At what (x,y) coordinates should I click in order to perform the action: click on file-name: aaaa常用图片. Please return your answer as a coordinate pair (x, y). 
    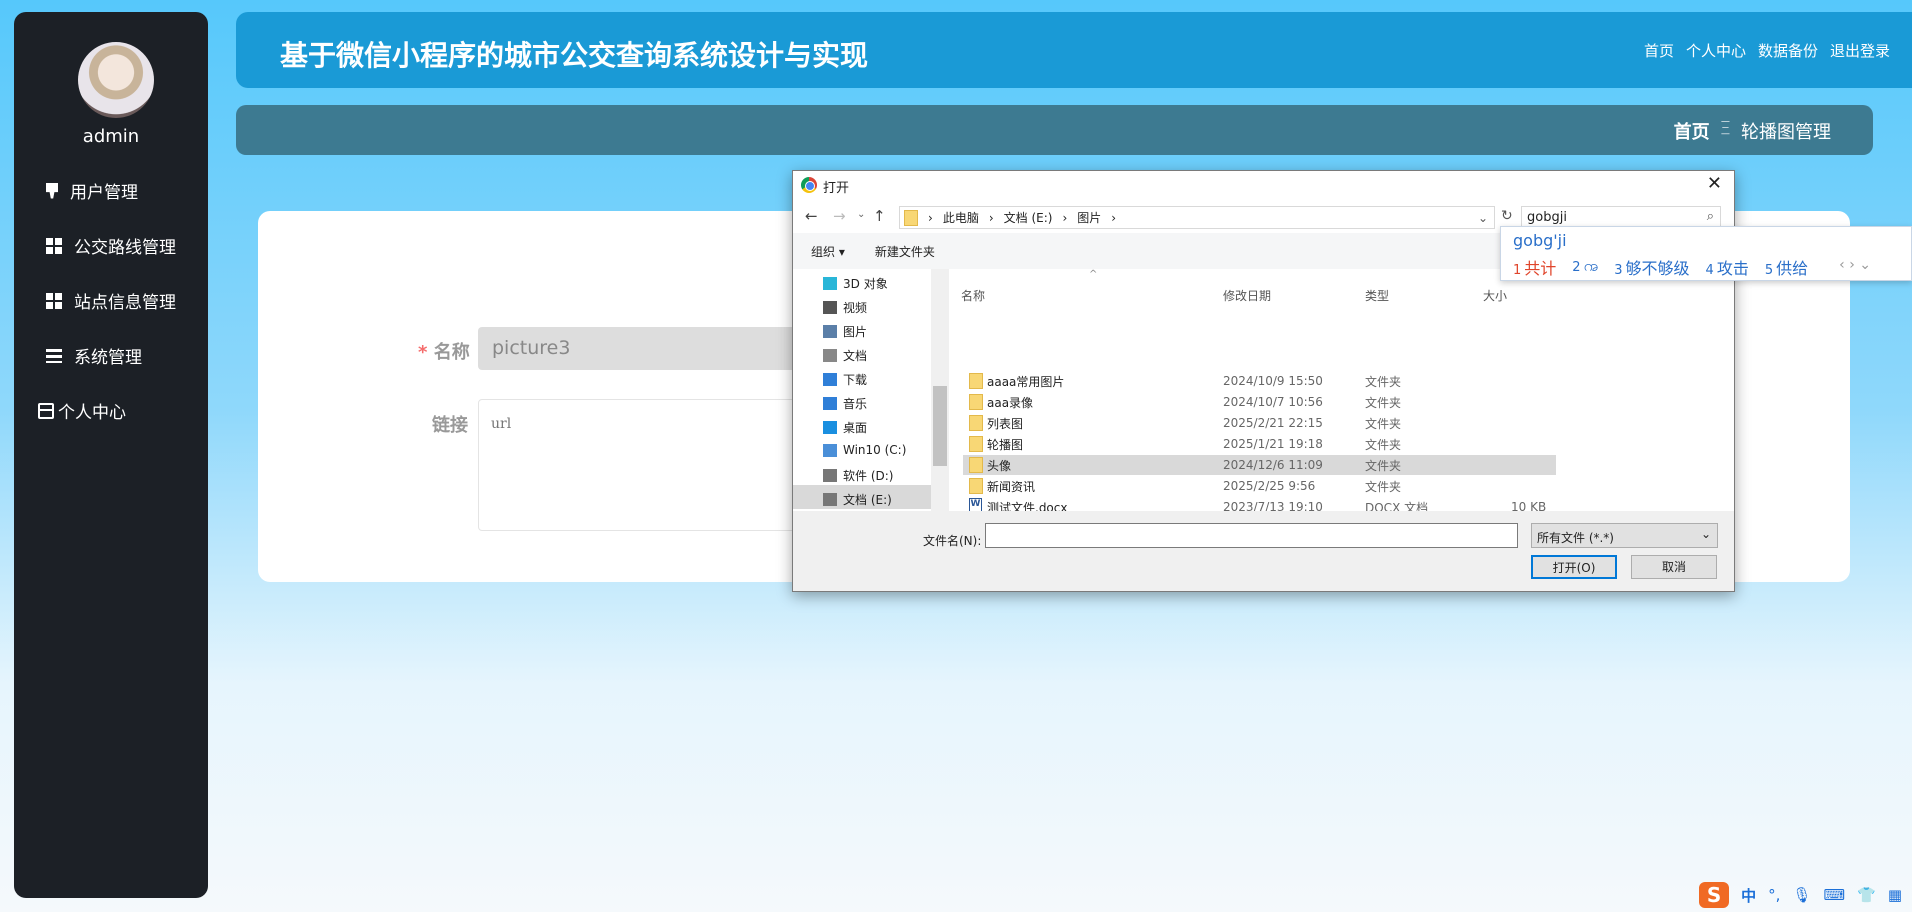
    Looking at the image, I should click on (1026, 381).